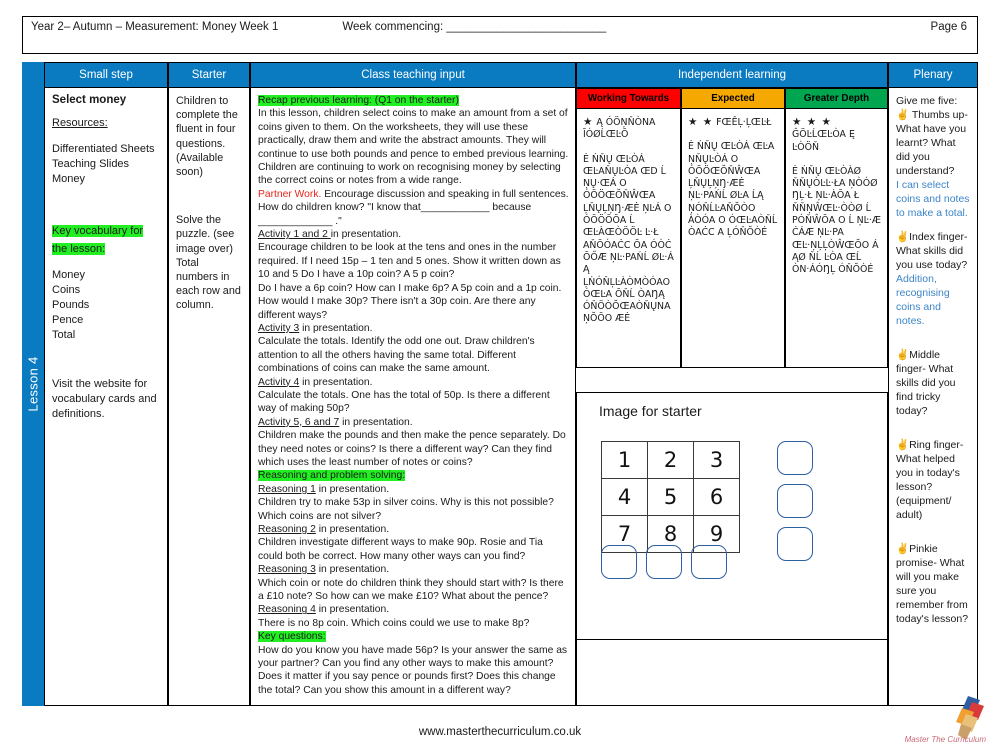 This screenshot has width=1000, height=750. Describe the element at coordinates (292, 637) in the screenshot. I see `key-questions-heading: Key questions:` at that location.